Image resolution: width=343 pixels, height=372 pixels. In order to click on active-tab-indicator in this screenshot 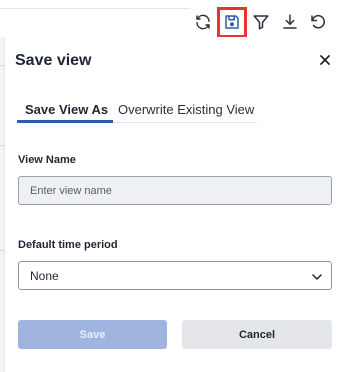, I will do `click(65, 121)`.